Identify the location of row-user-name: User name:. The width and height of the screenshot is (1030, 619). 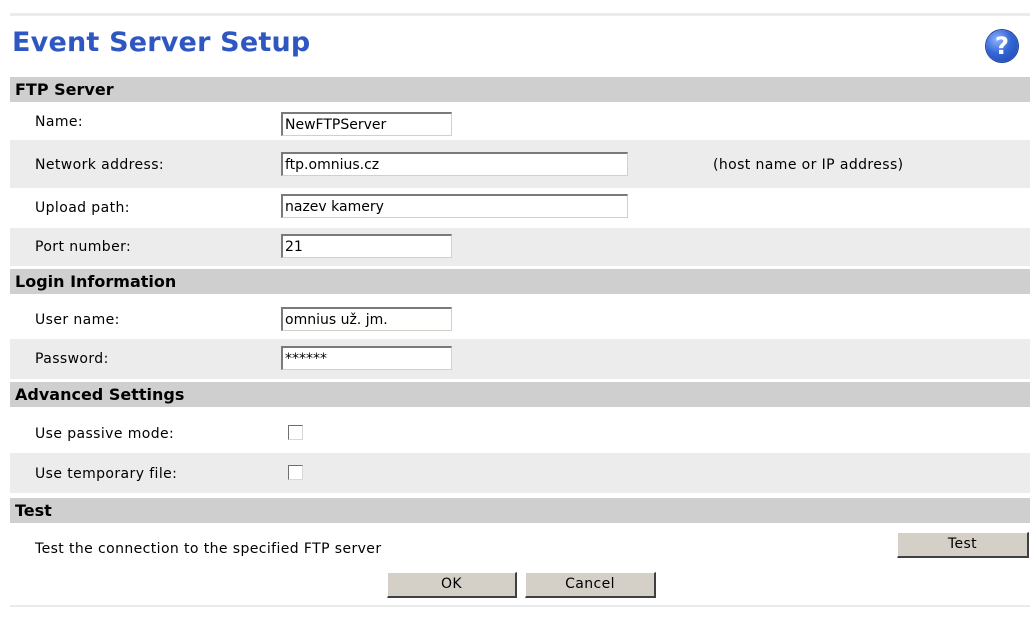
(520, 316).